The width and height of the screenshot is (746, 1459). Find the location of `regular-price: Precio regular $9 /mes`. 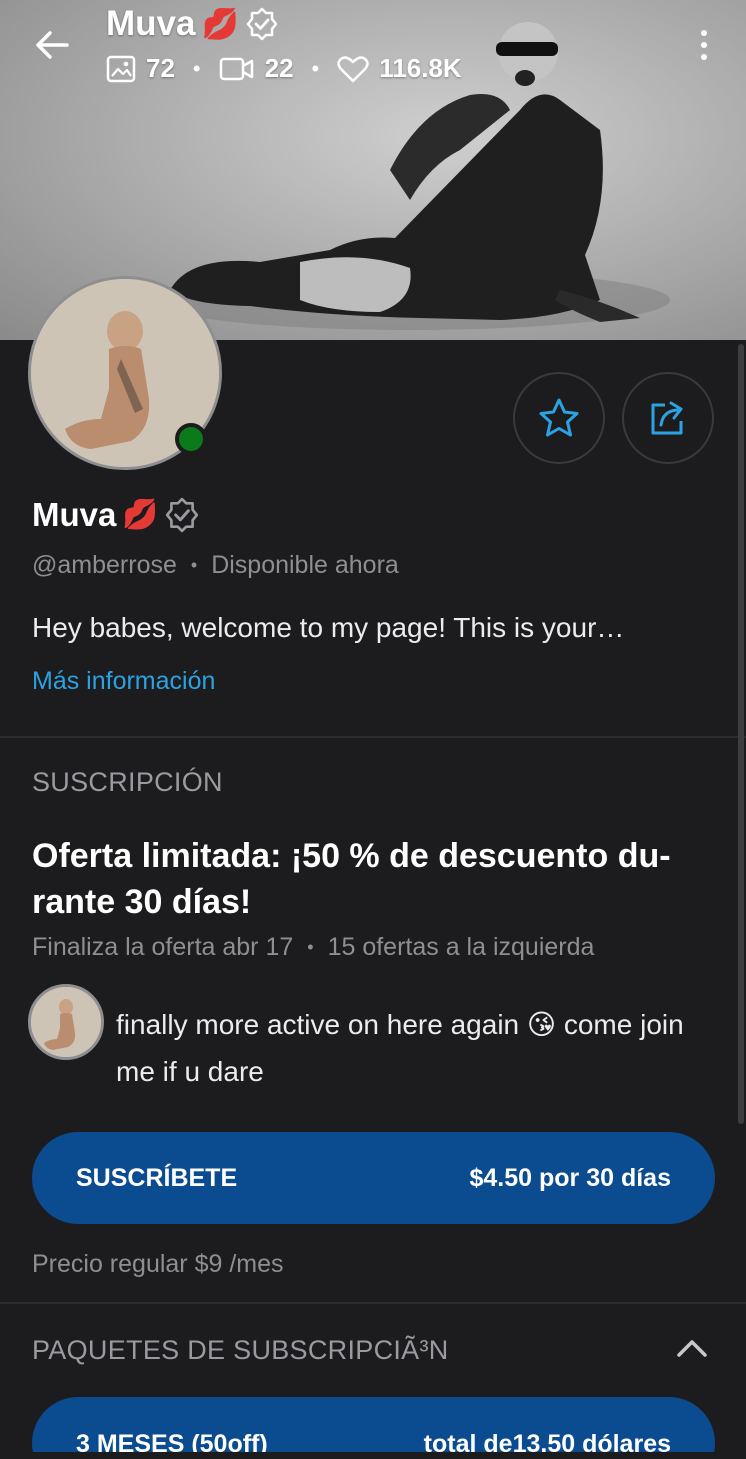

regular-price: Precio regular $9 /mes is located at coordinates (158, 1264).